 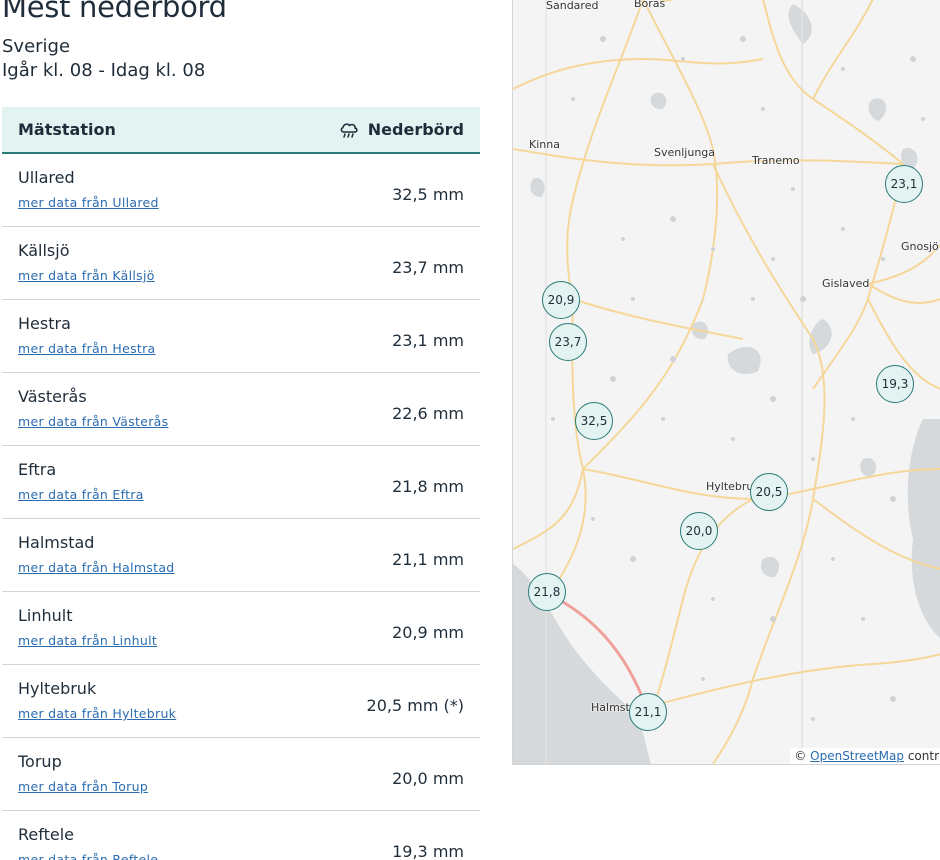 I want to click on station-data-link: mer data från Hestra, so click(x=87, y=348).